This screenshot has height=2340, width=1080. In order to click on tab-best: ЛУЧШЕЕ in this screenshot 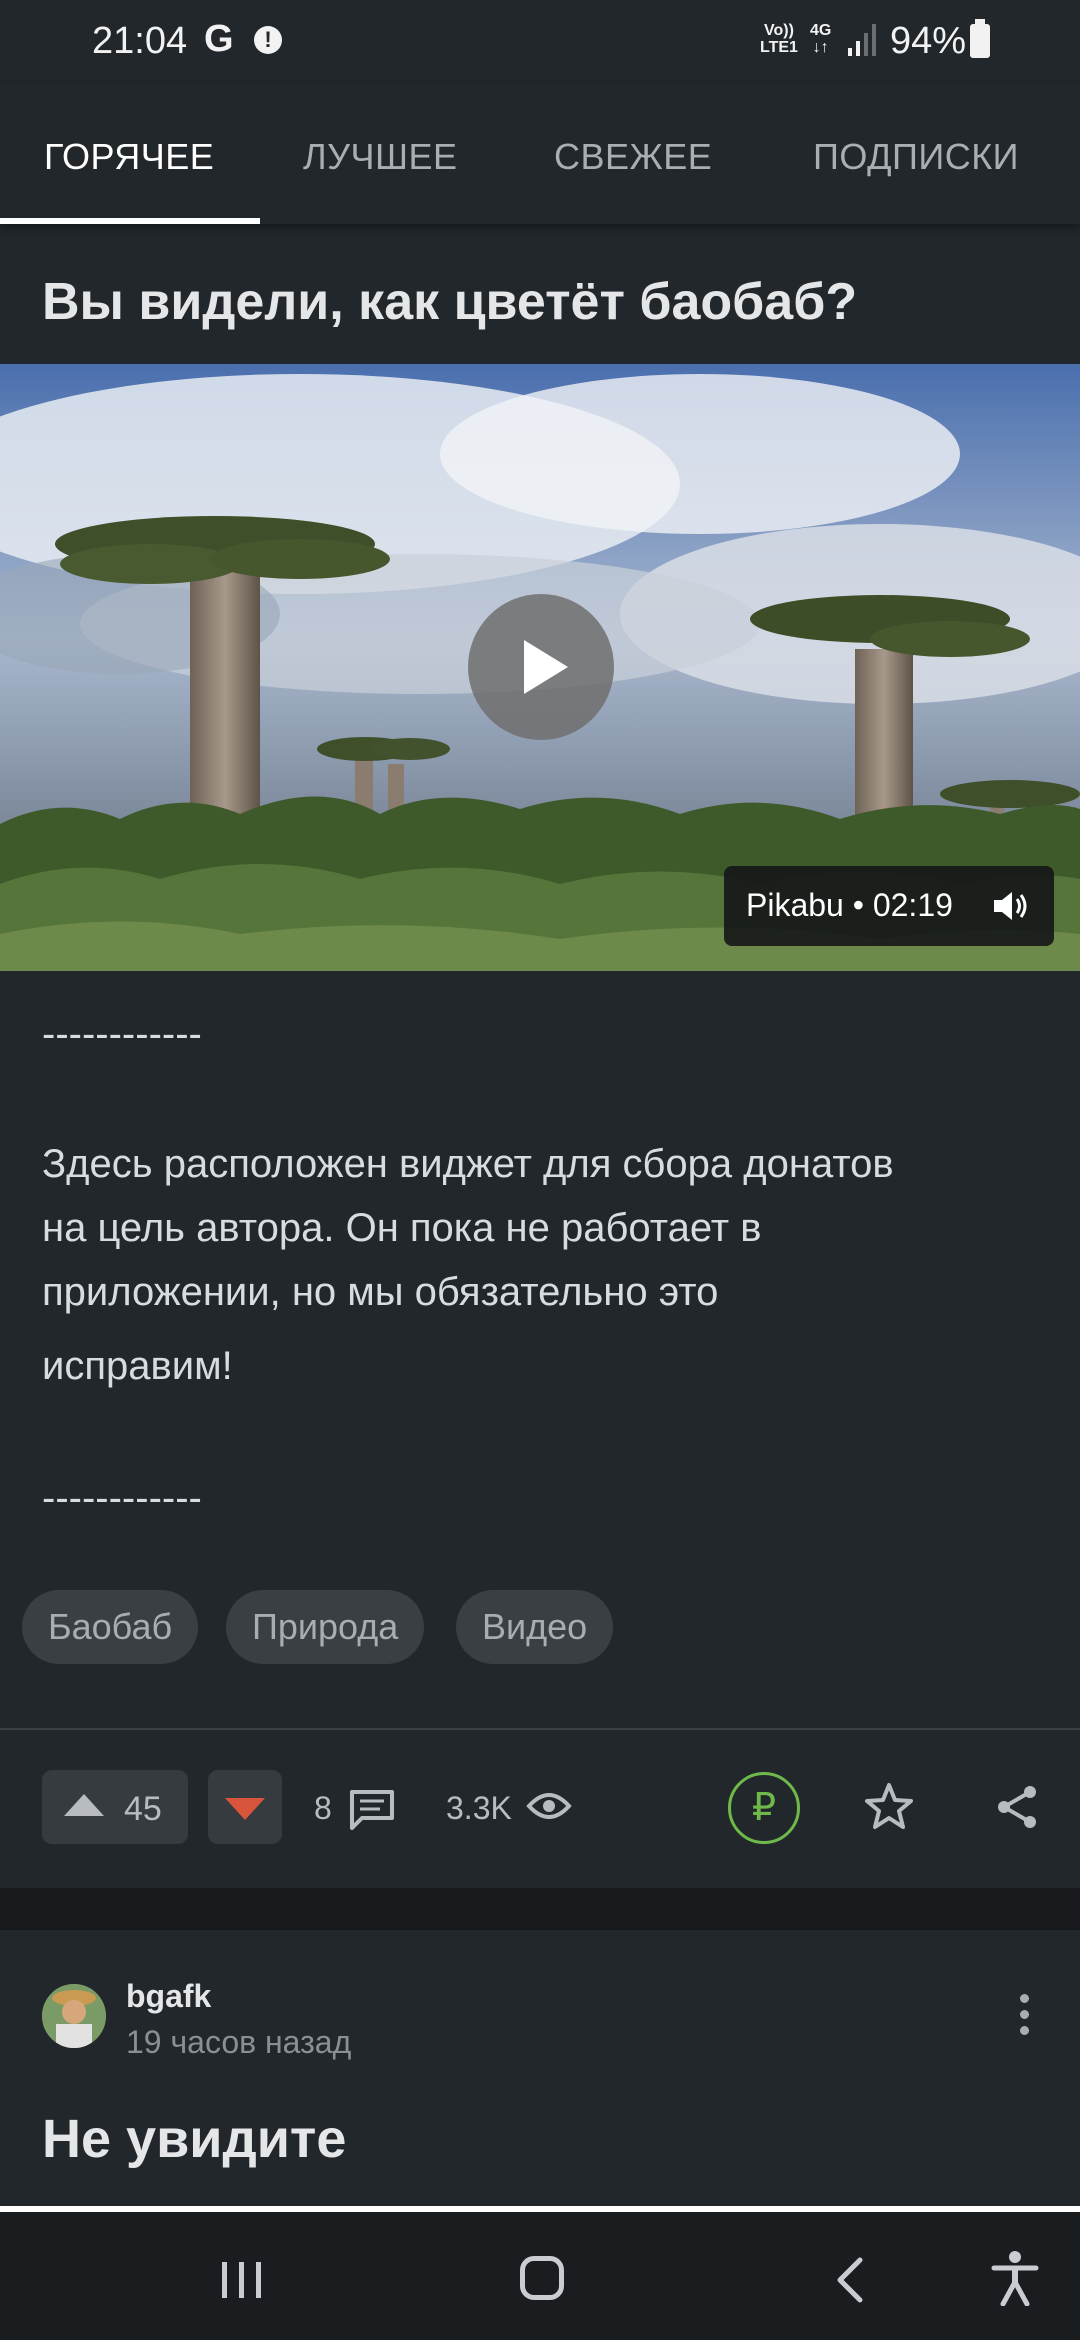, I will do `click(380, 157)`.